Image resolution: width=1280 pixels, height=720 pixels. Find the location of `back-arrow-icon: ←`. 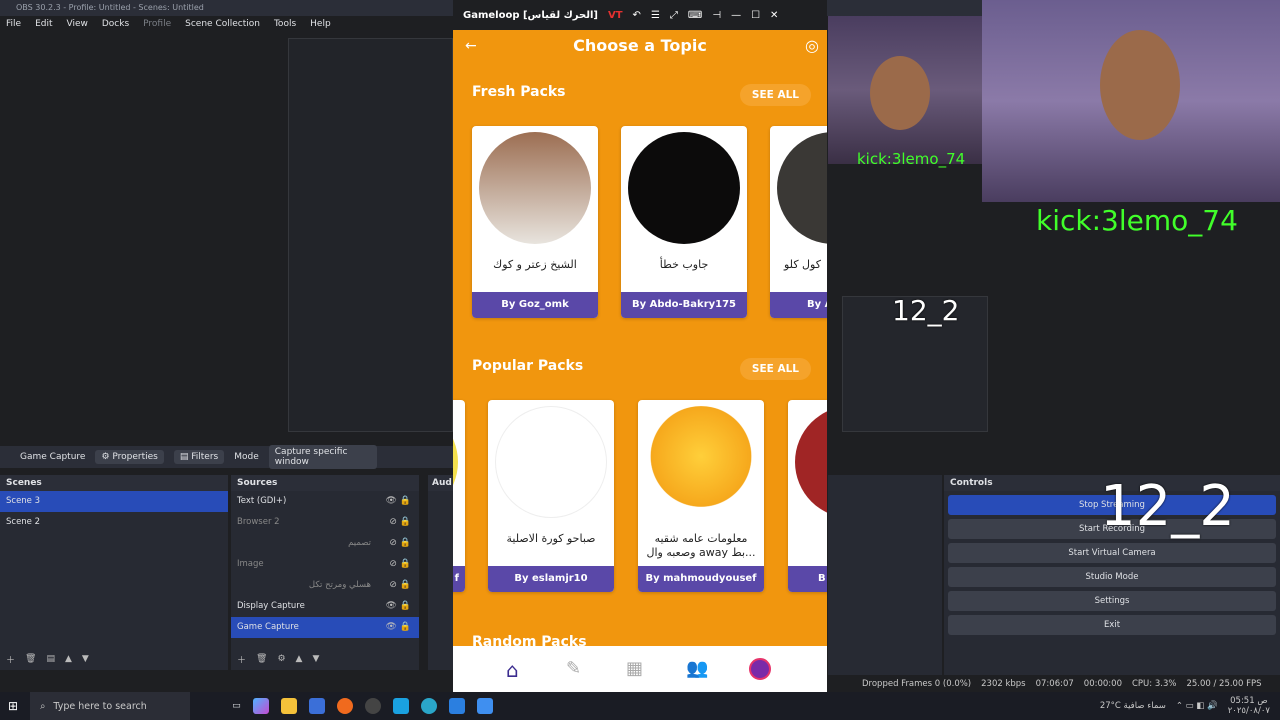

back-arrow-icon: ← is located at coordinates (471, 46).